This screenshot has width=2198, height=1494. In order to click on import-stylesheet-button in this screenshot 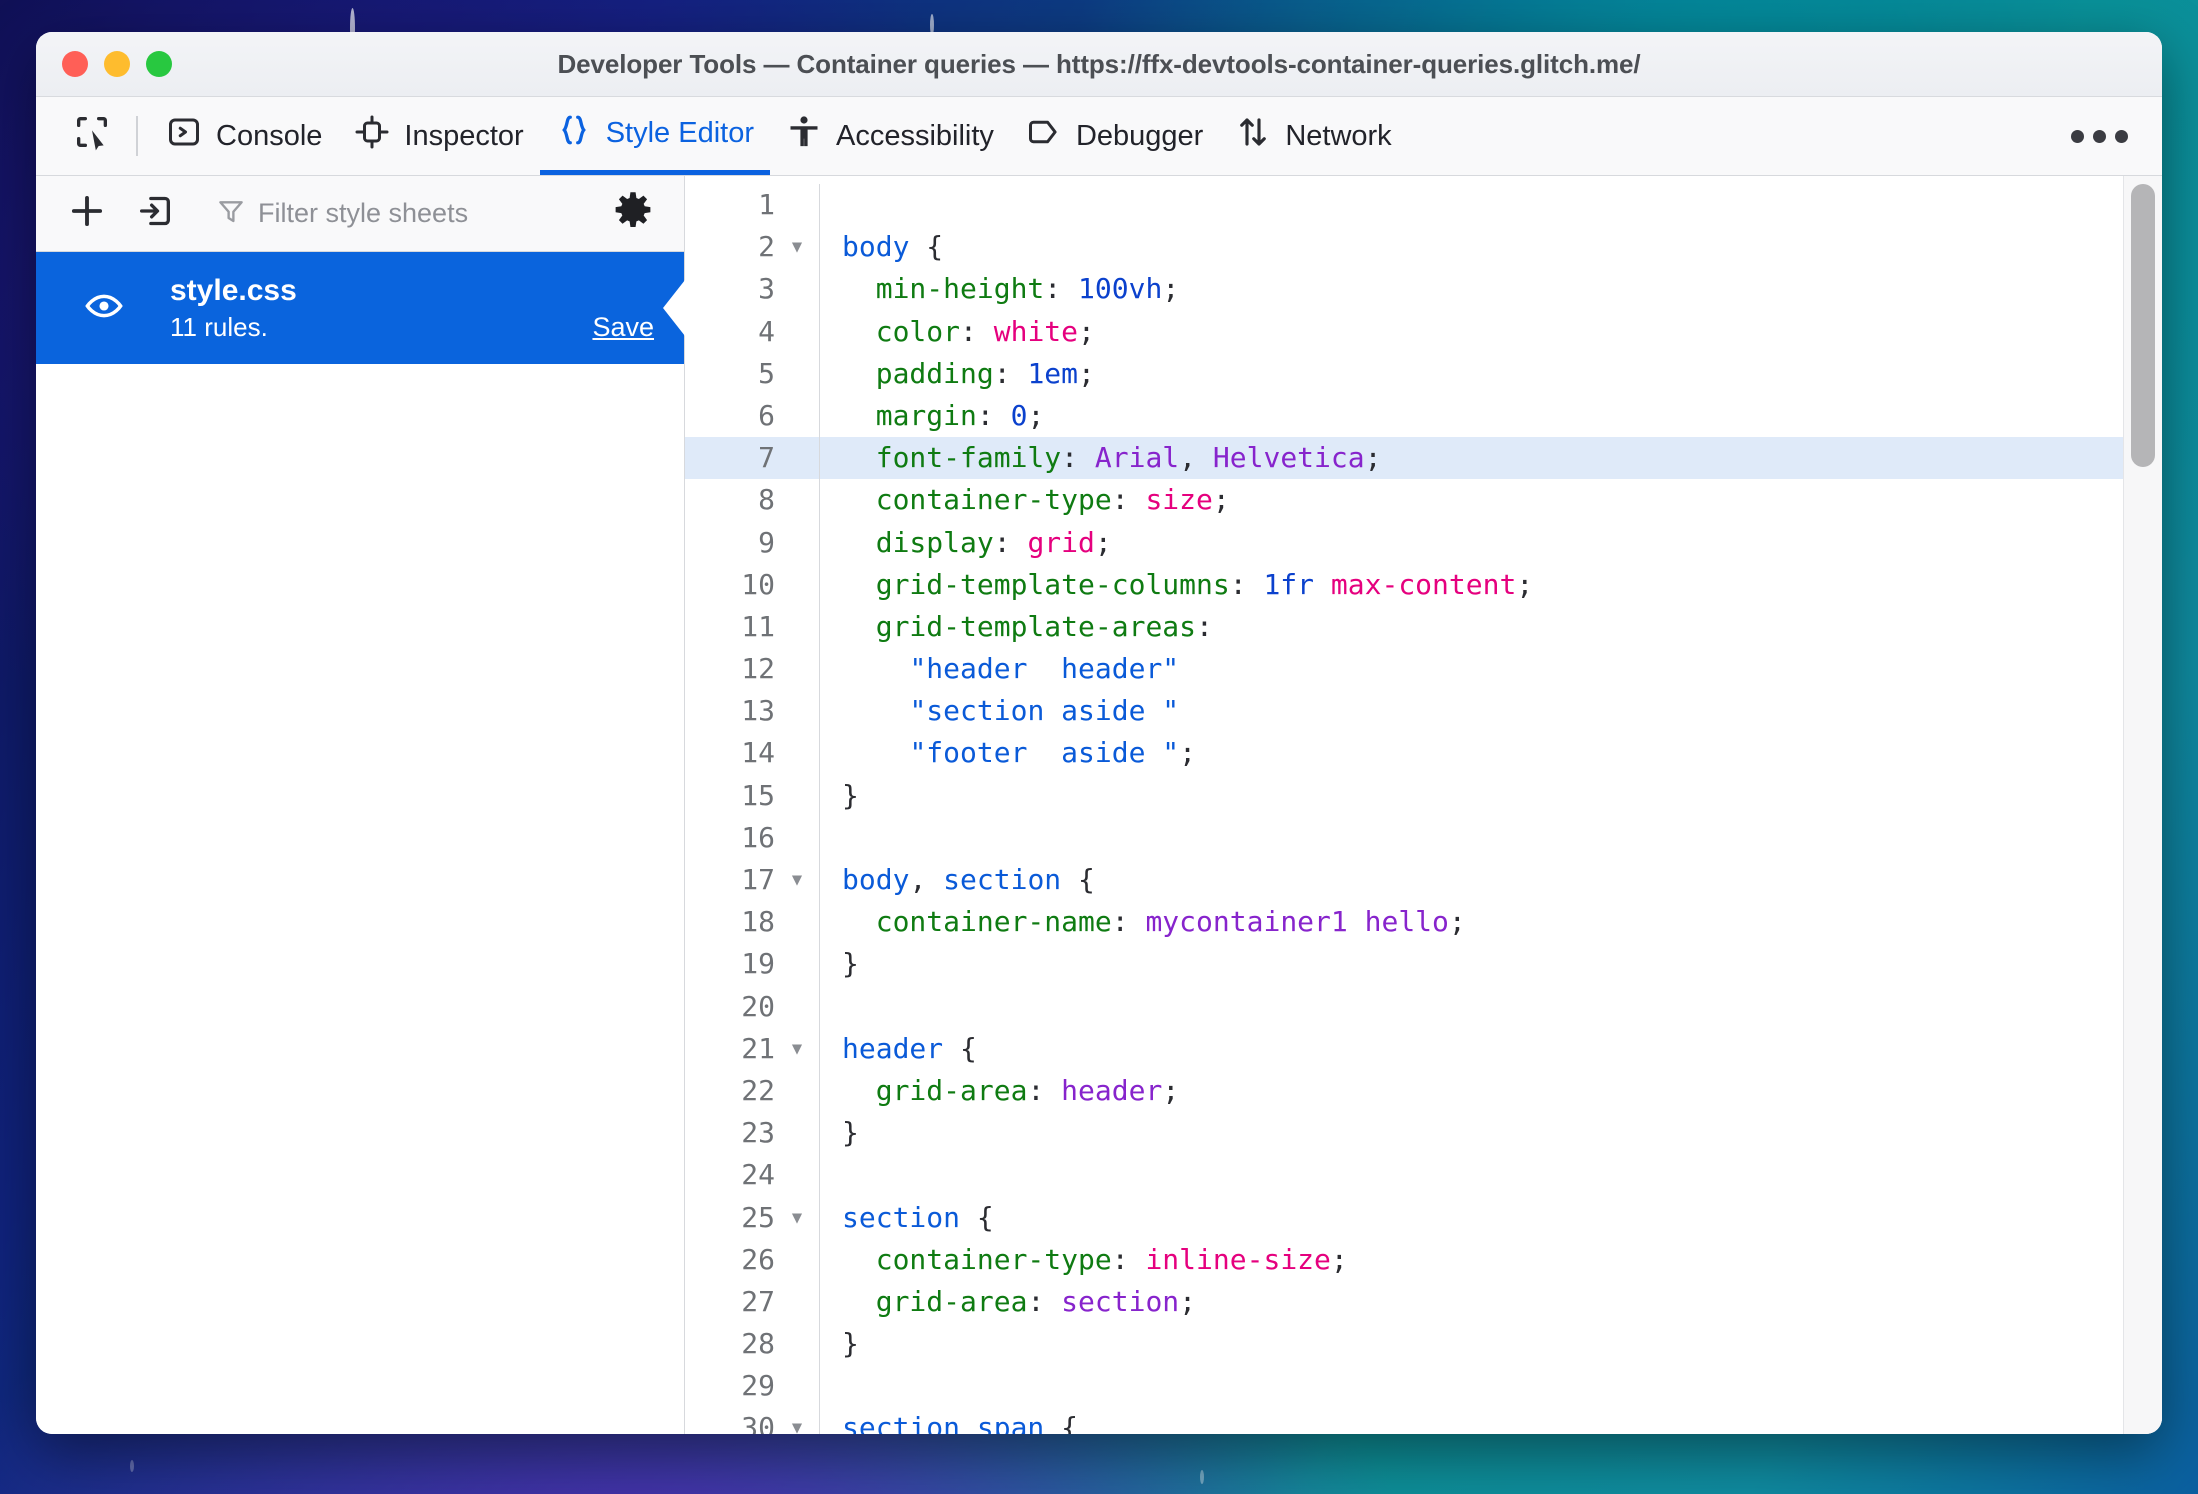, I will do `click(155, 214)`.